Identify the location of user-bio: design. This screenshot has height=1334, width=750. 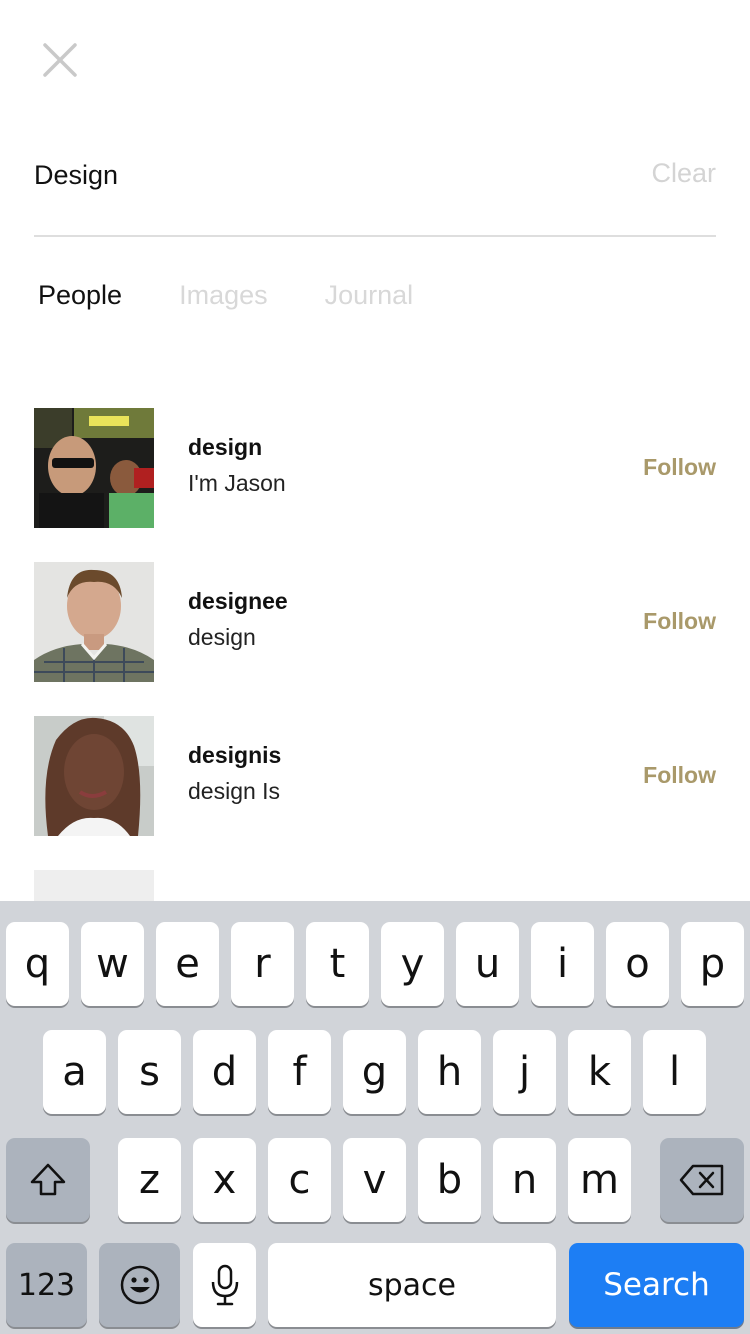
(222, 637).